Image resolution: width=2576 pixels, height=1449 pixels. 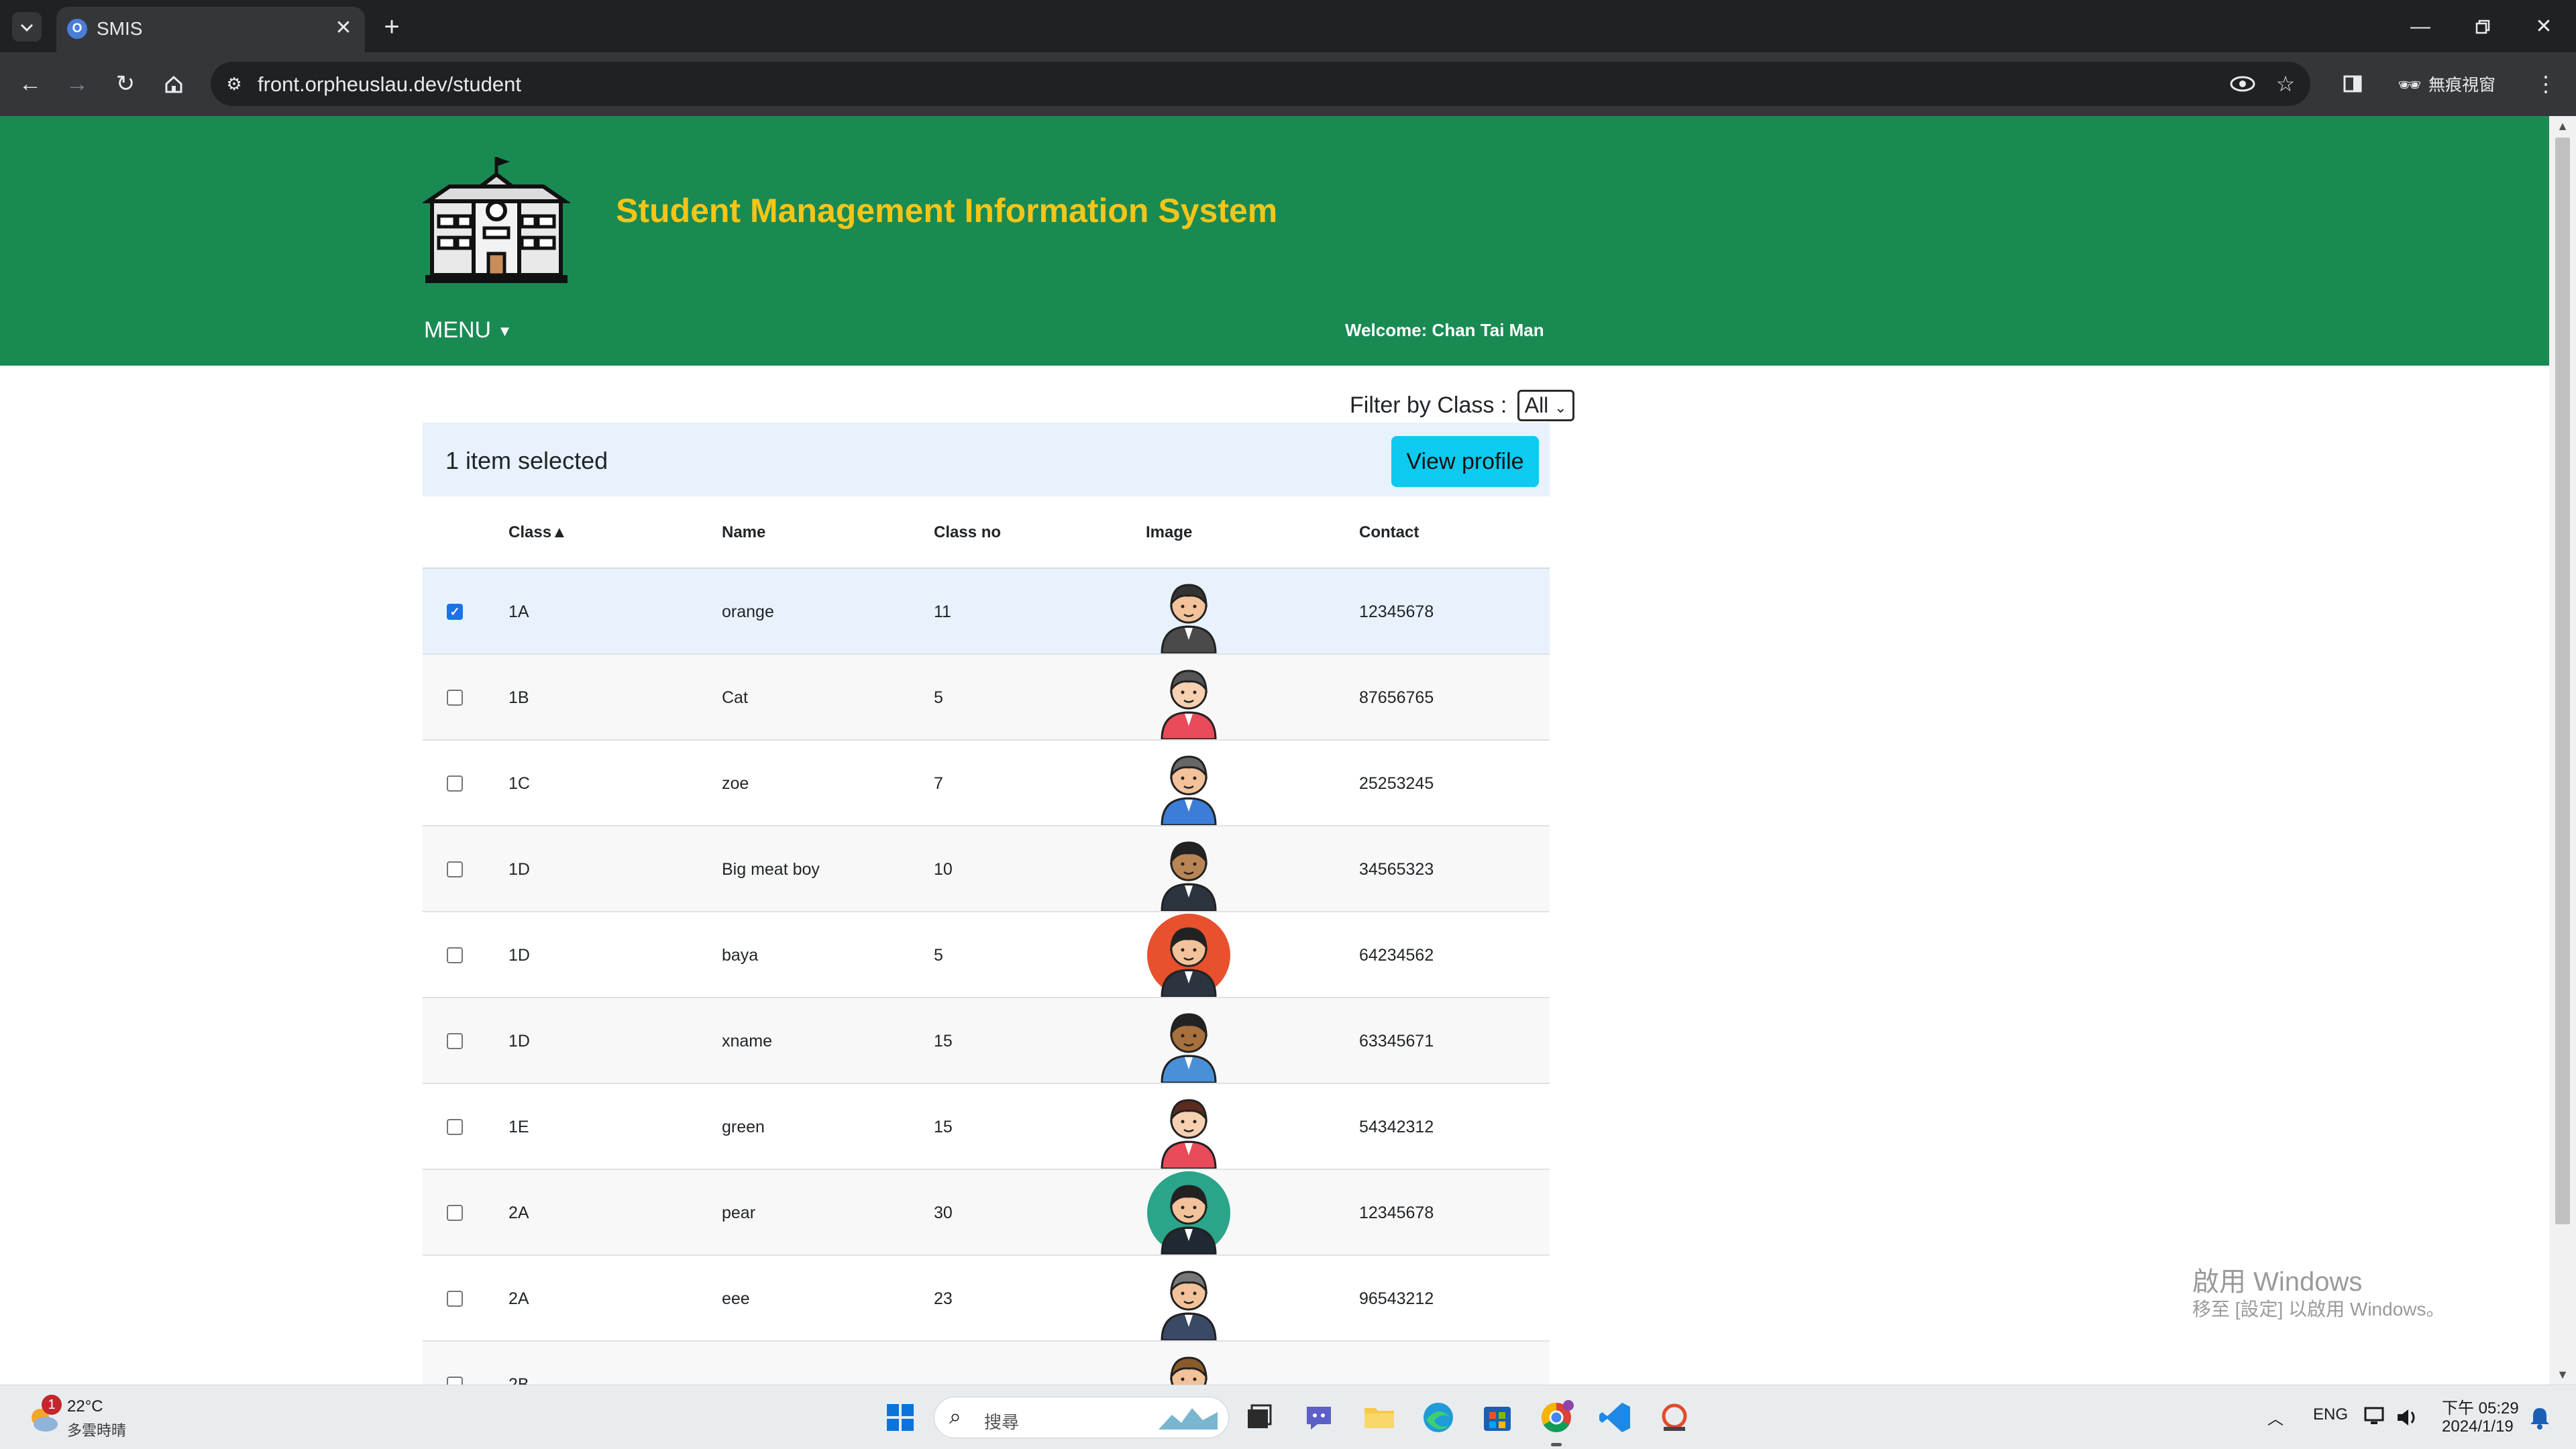 What do you see at coordinates (518, 697) in the screenshot?
I see `cell-class: 1B` at bounding box center [518, 697].